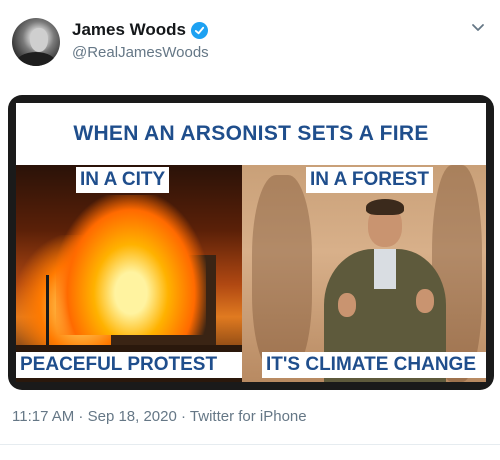 The width and height of the screenshot is (500, 460). I want to click on label-in-a-city: IN A CITY, so click(123, 180).